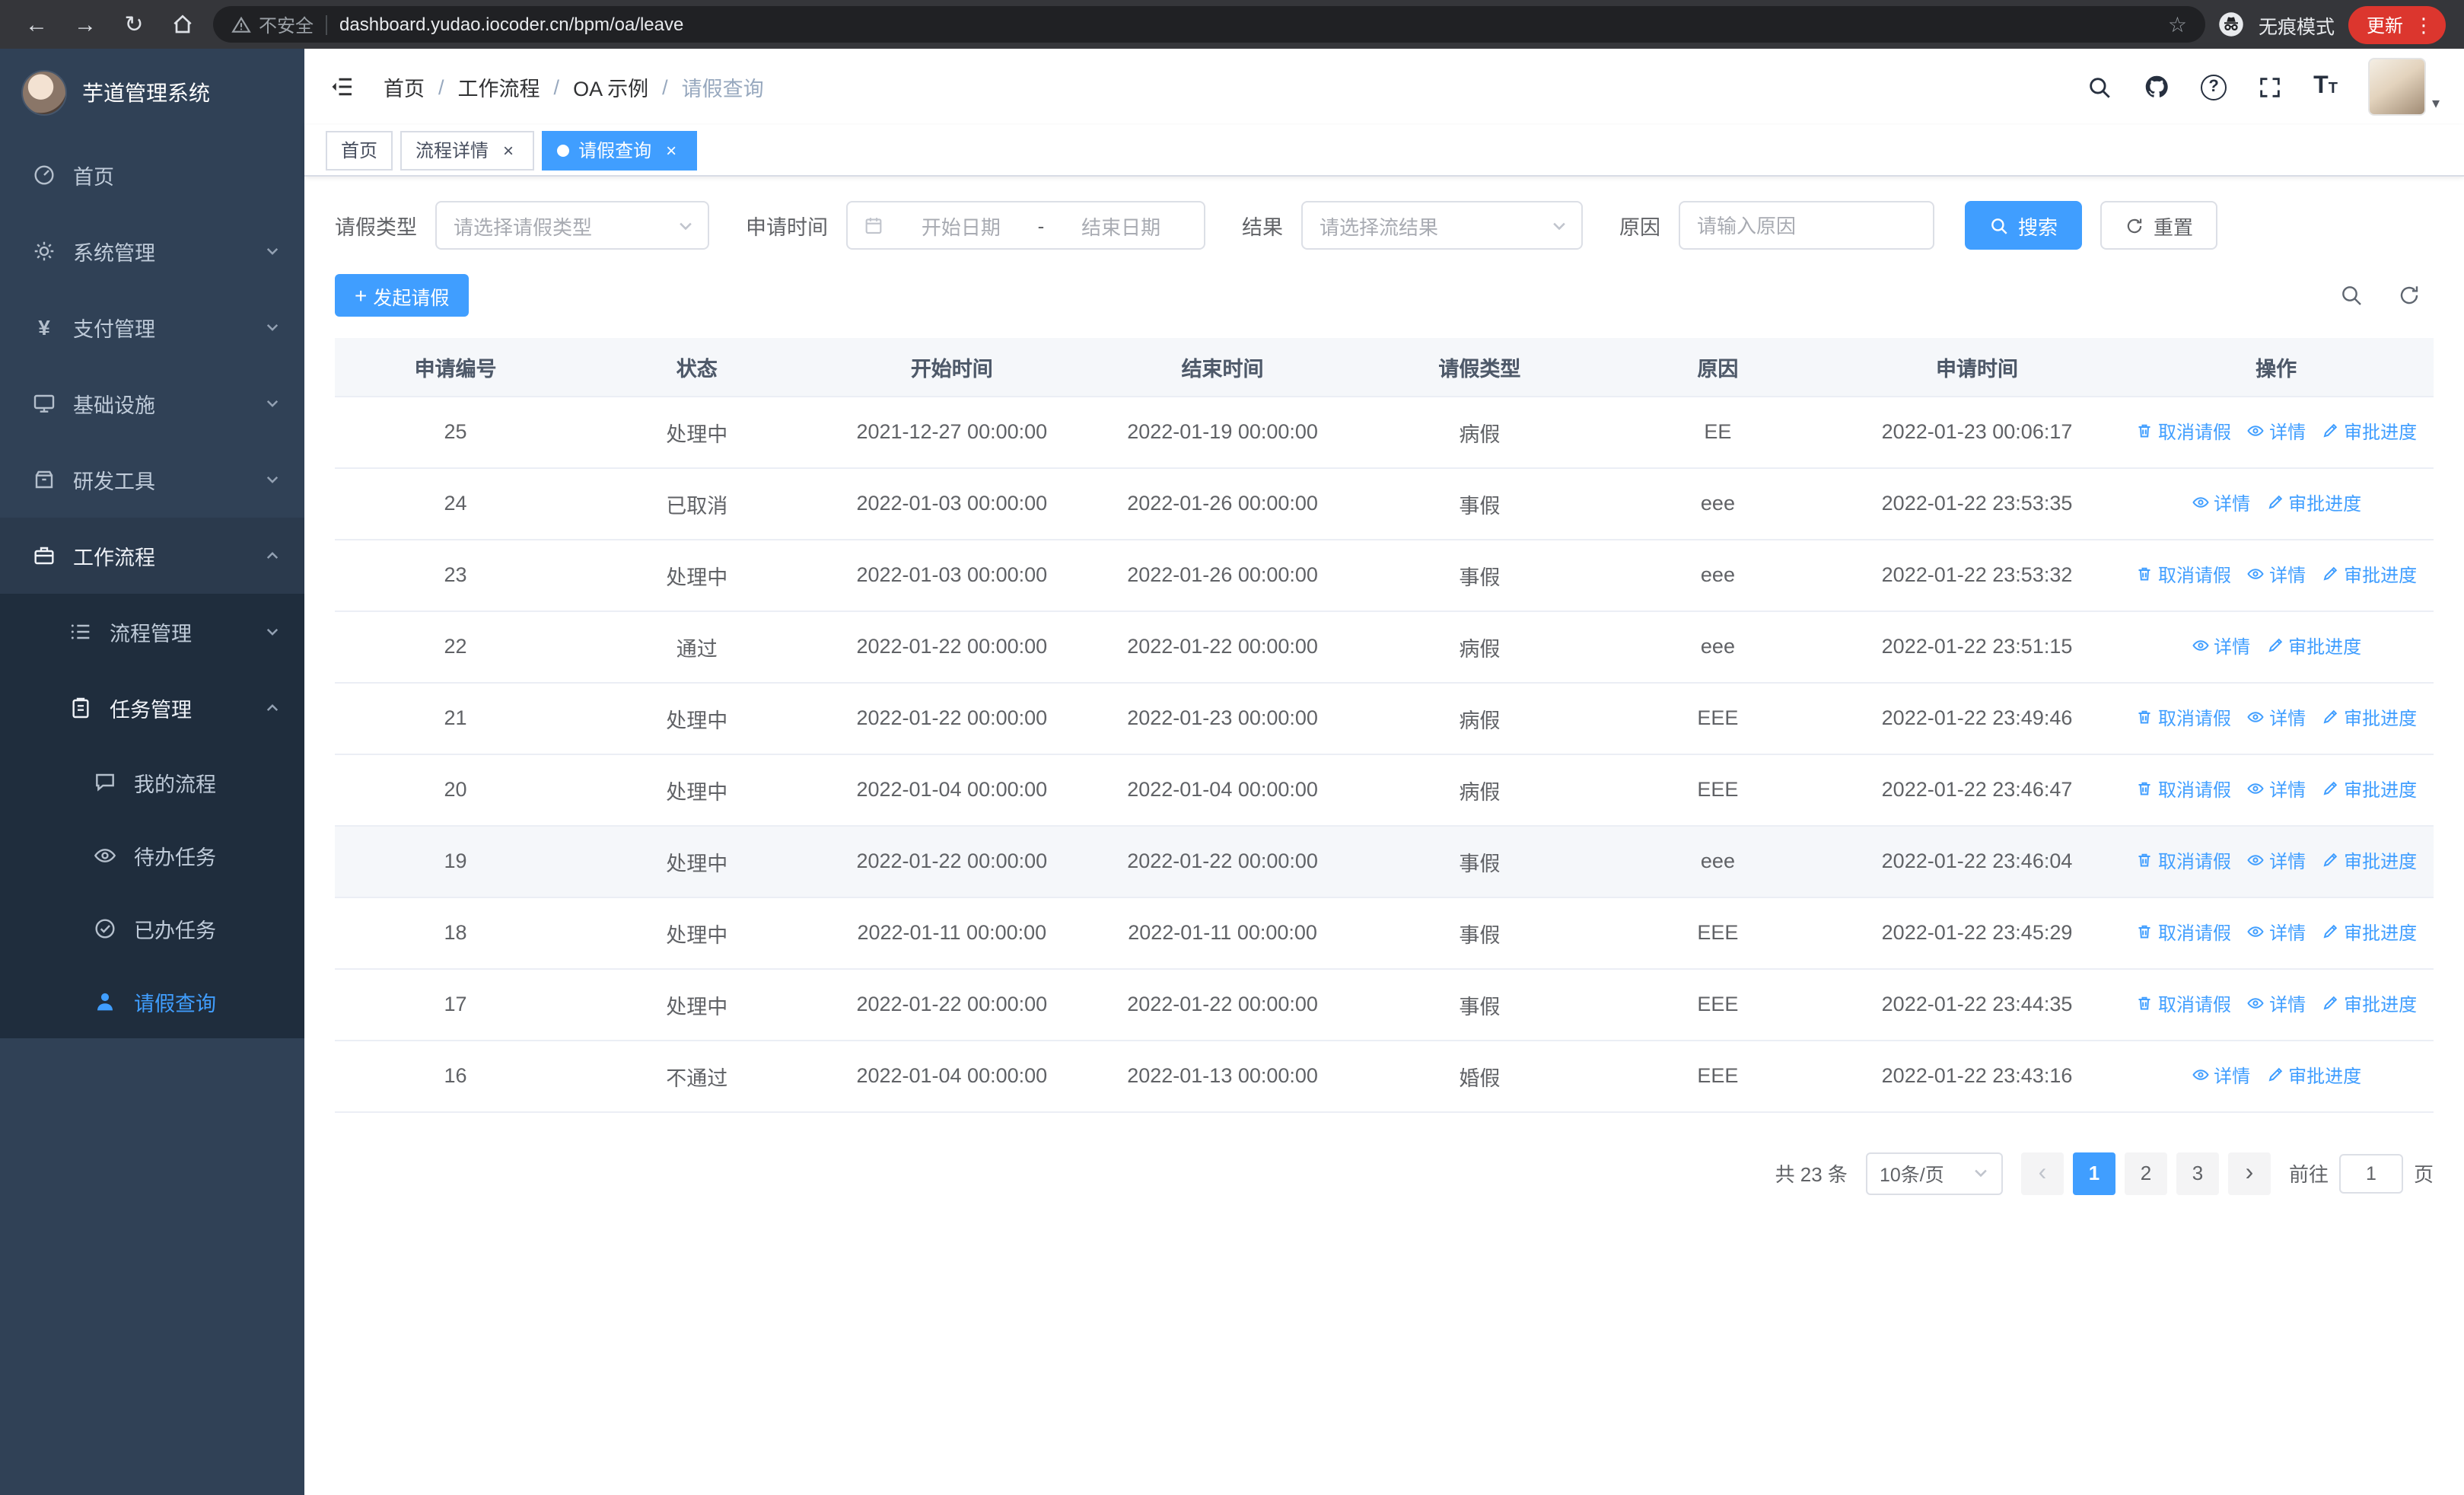  Describe the element at coordinates (2214, 87) in the screenshot. I see `help-icon: ?` at that location.